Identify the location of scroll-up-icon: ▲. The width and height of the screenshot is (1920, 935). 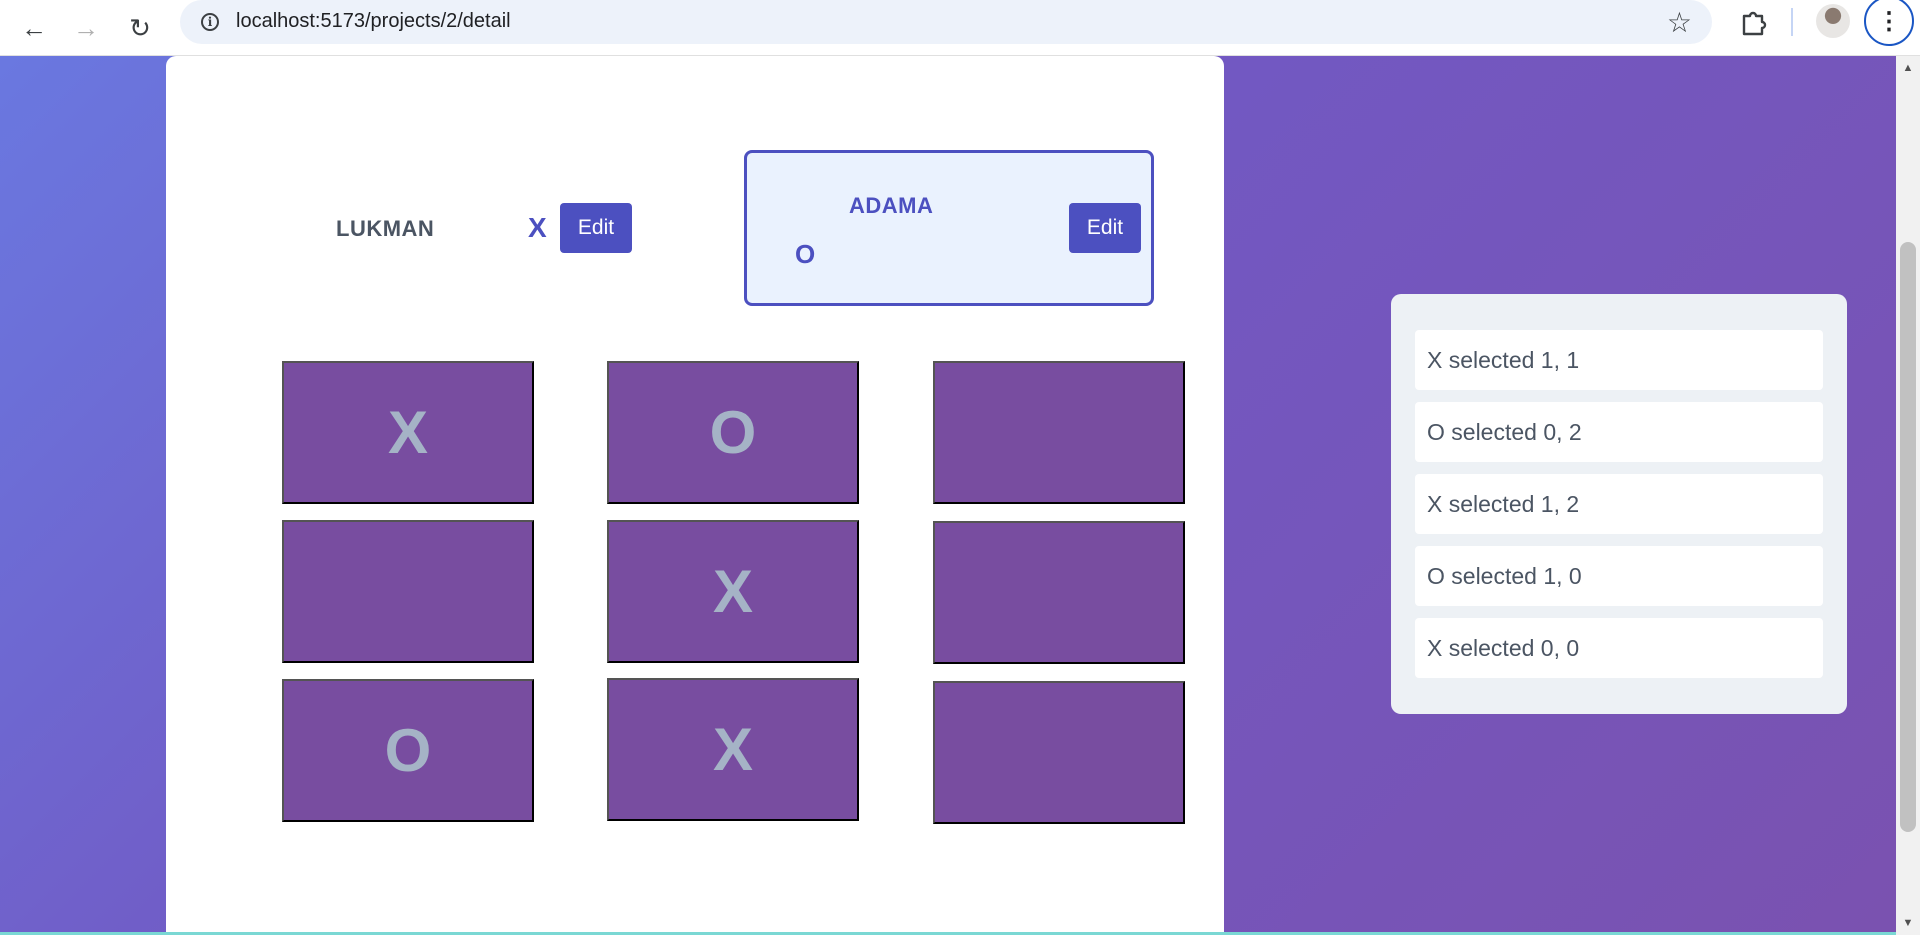
(1908, 68).